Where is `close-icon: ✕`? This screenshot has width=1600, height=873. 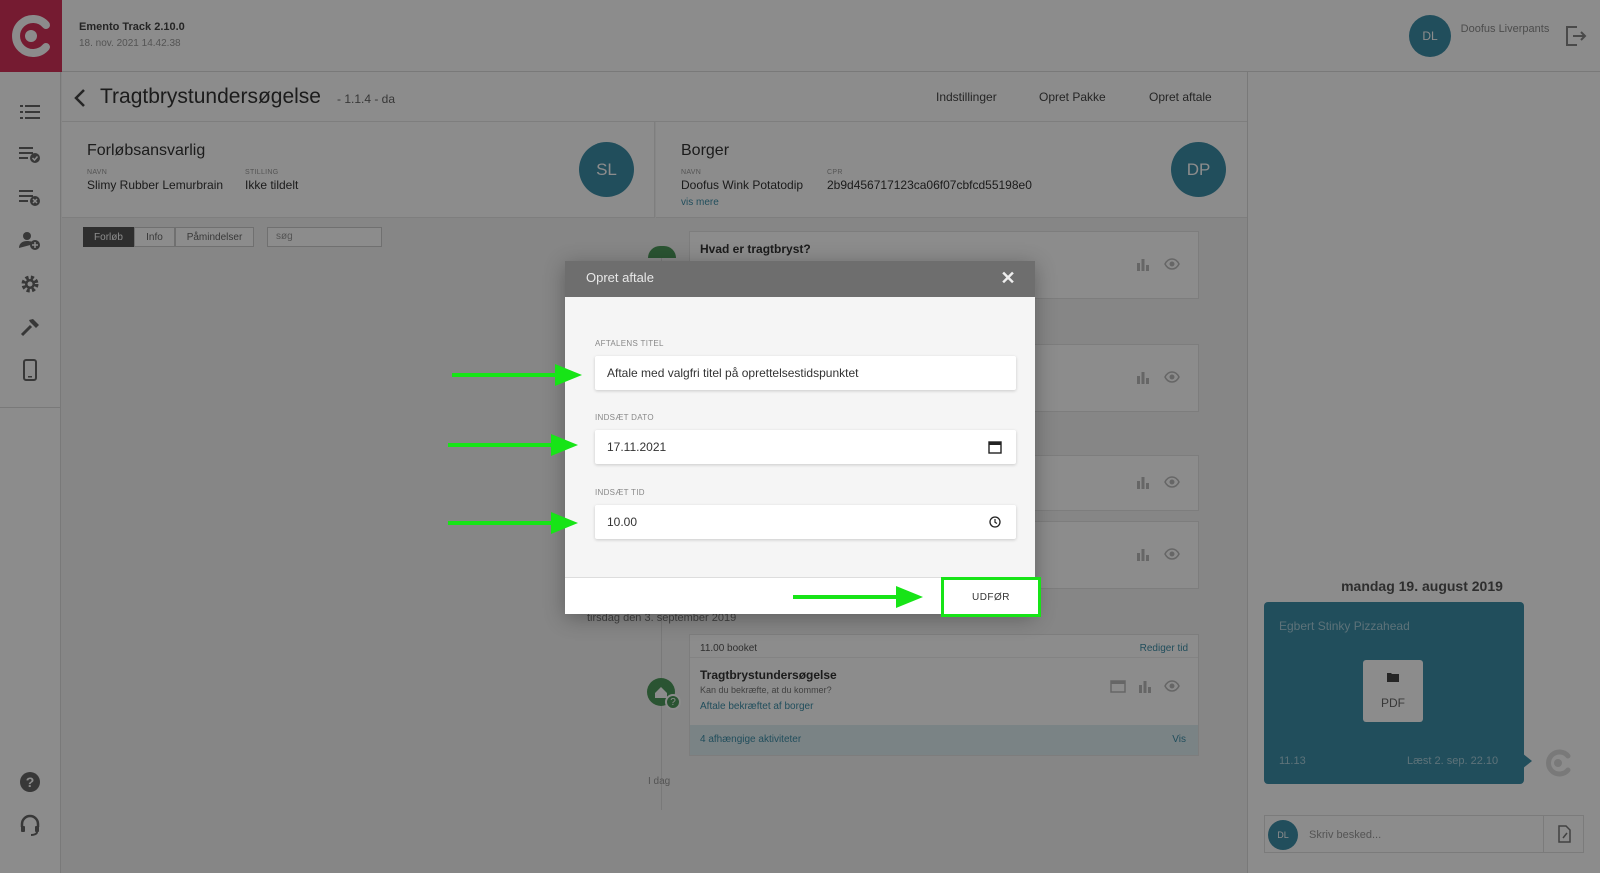
close-icon: ✕ is located at coordinates (1008, 278).